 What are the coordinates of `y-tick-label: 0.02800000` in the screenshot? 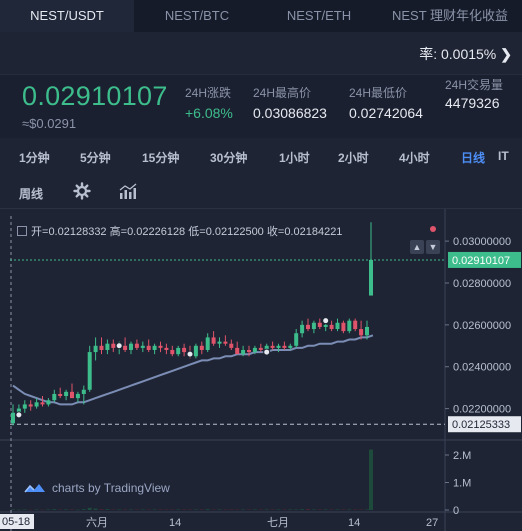 It's located at (482, 284).